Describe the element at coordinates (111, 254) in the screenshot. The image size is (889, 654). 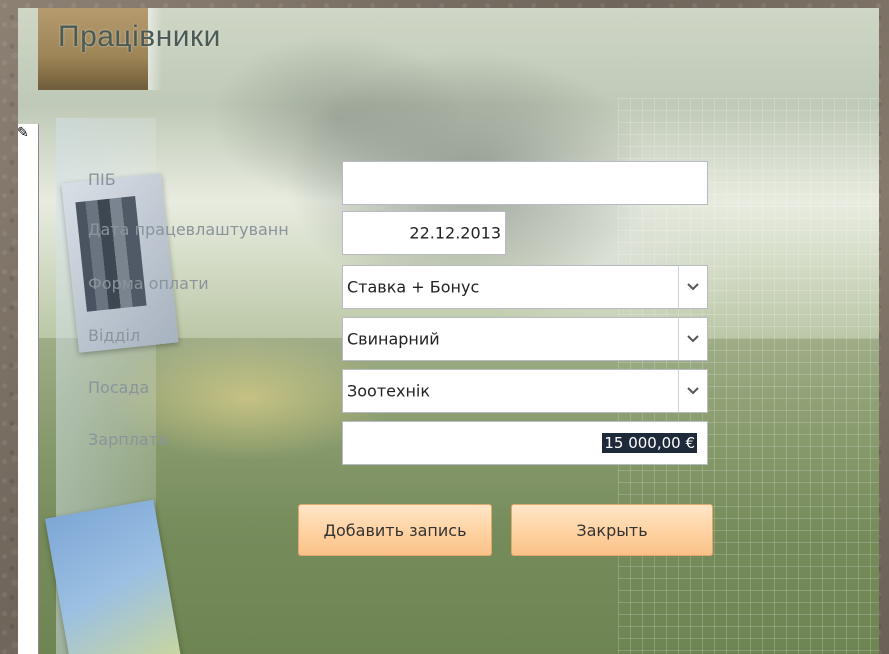
I see `books-image` at that location.